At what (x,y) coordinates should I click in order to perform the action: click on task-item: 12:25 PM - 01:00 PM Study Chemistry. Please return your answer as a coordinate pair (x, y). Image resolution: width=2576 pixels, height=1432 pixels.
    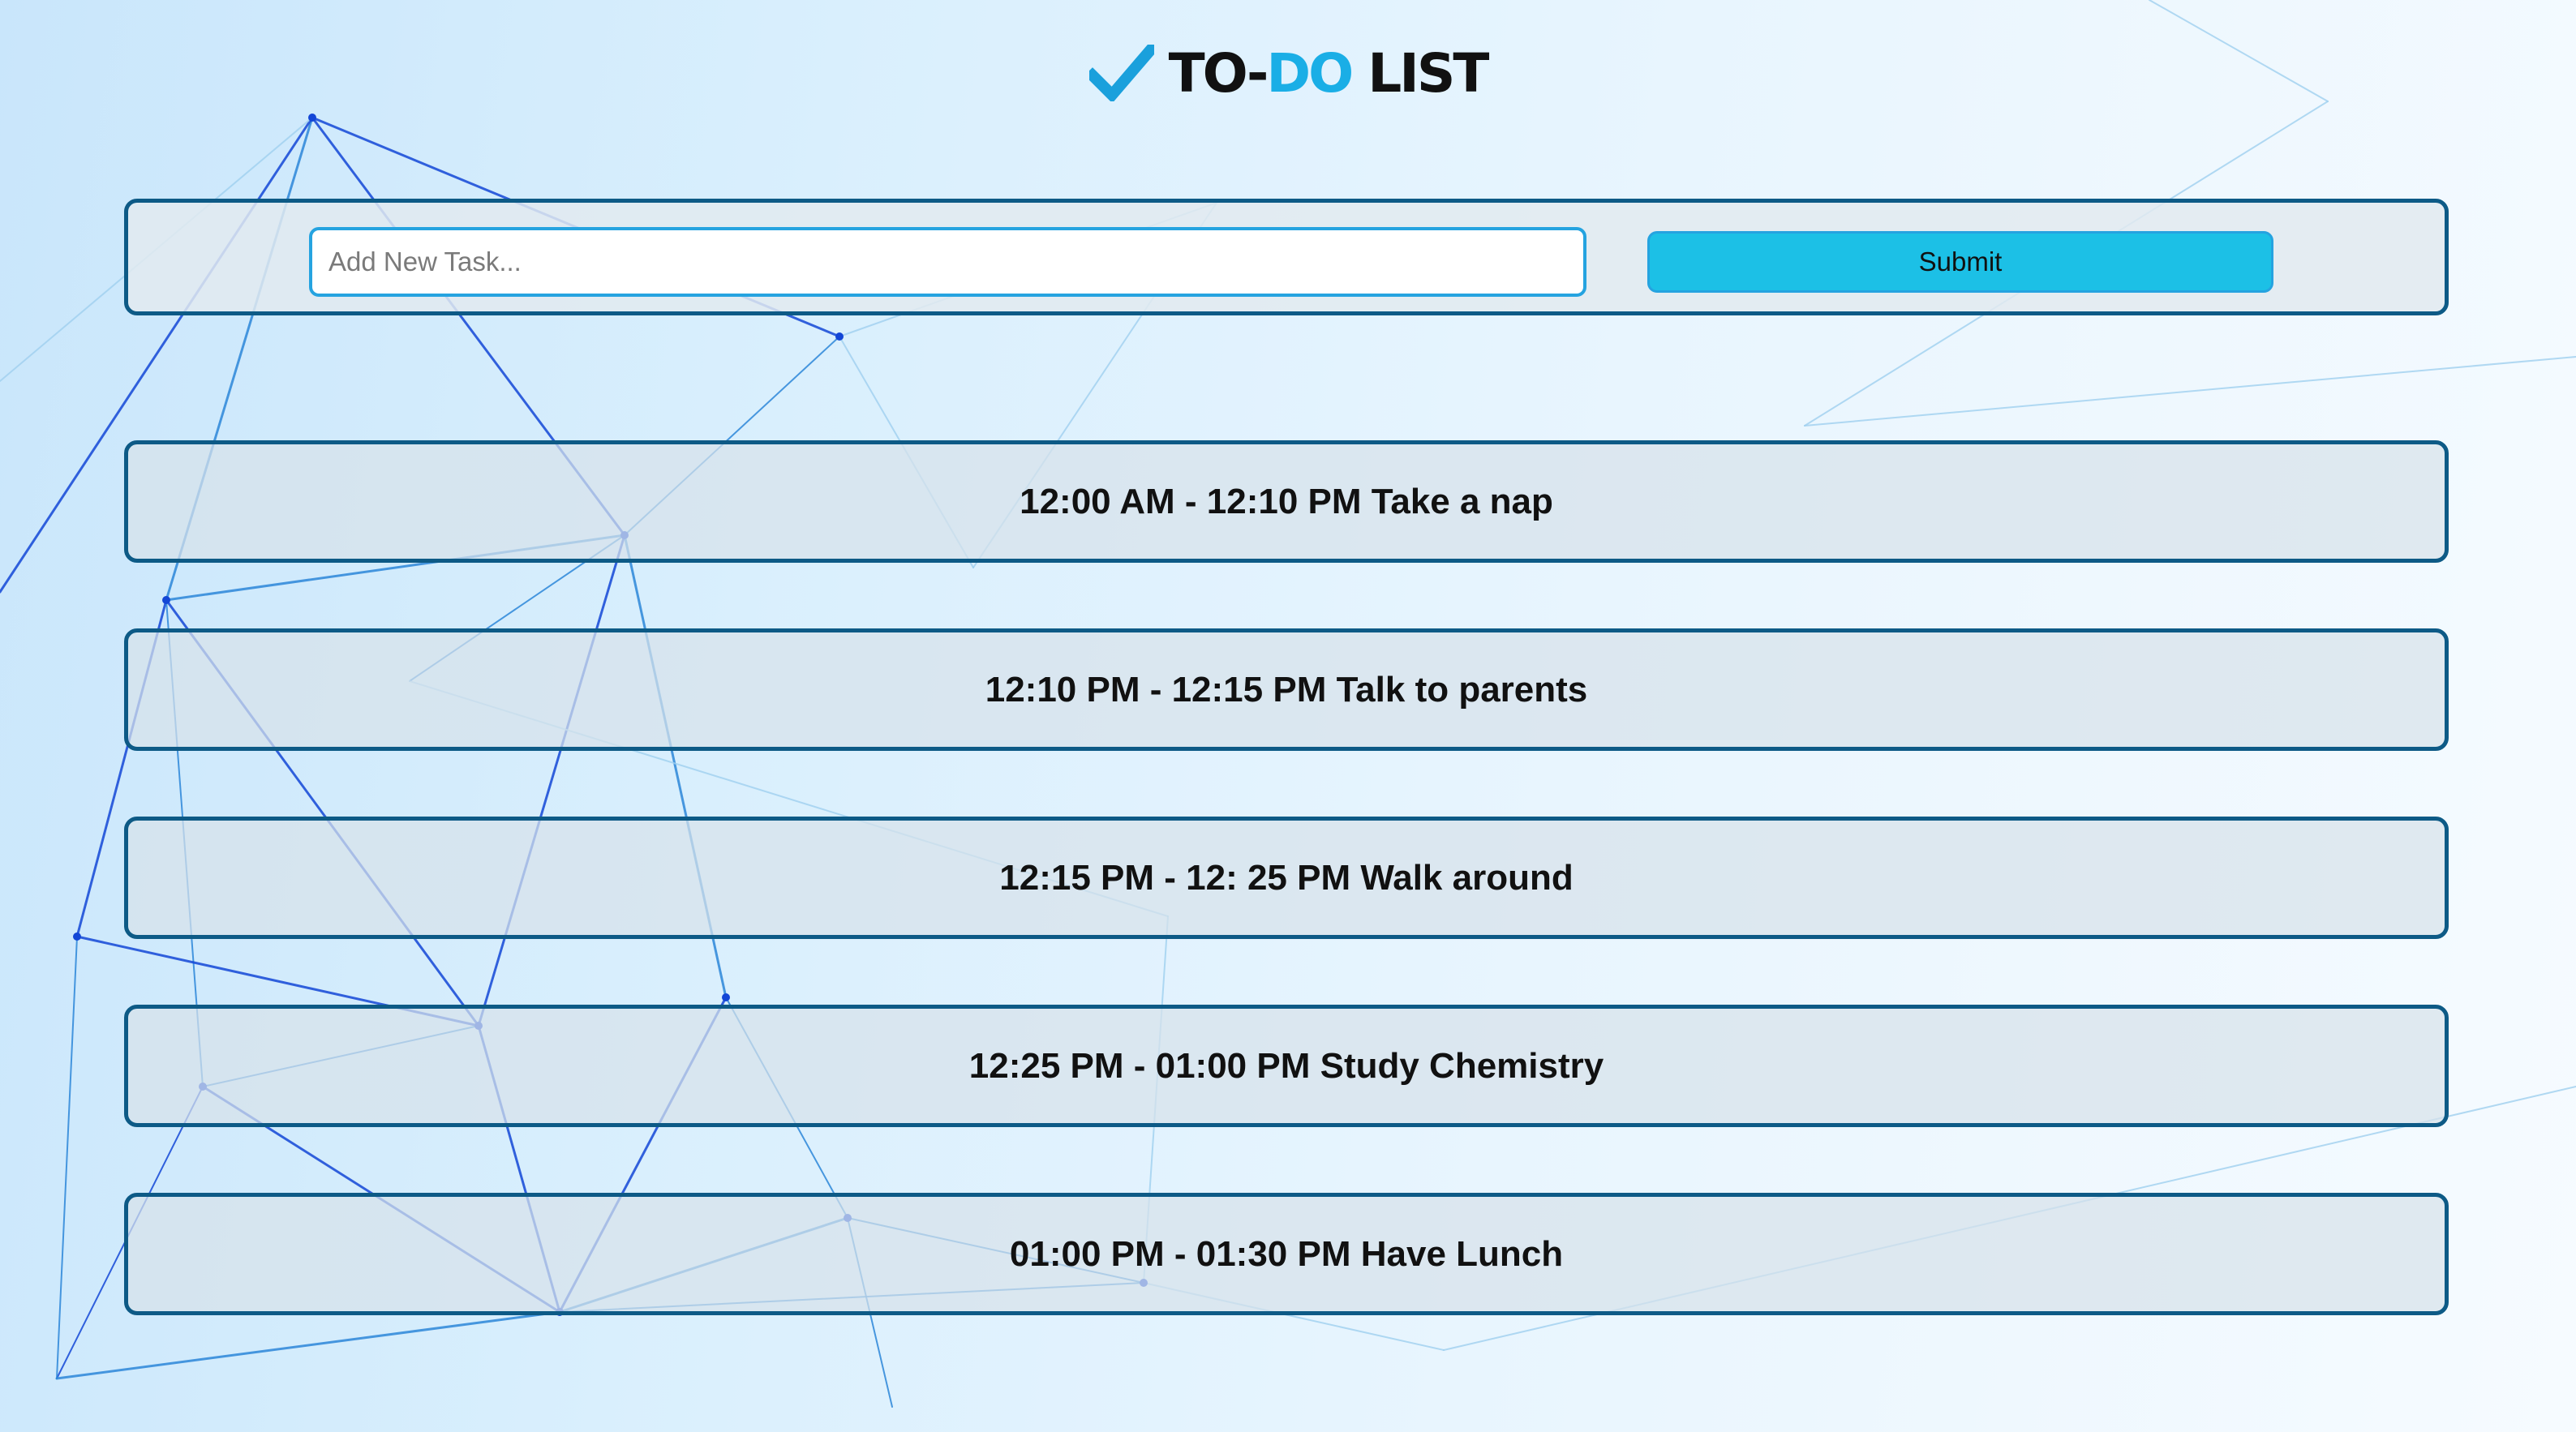
    Looking at the image, I should click on (1286, 1066).